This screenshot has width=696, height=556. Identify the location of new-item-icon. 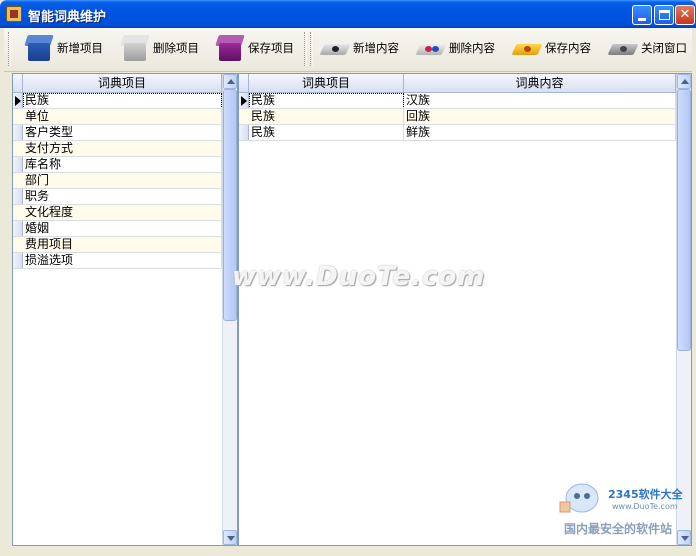
(39, 48).